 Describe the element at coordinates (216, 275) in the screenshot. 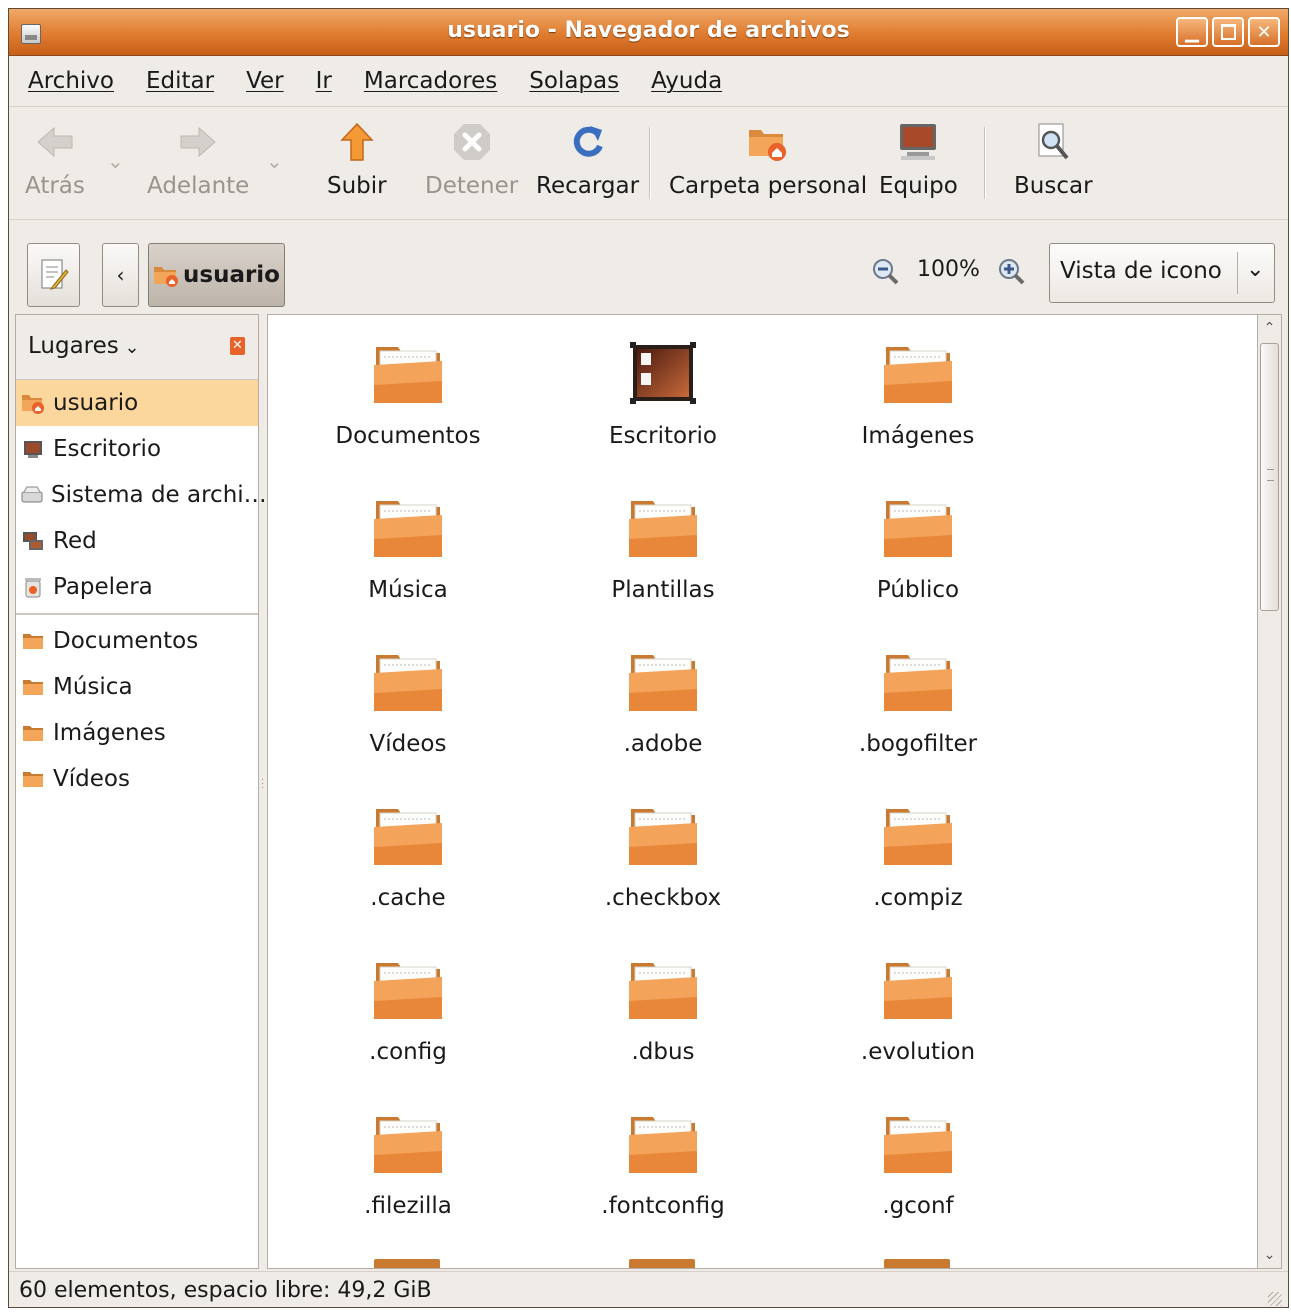

I see `breadcrumb-usuario-button: usuario` at that location.